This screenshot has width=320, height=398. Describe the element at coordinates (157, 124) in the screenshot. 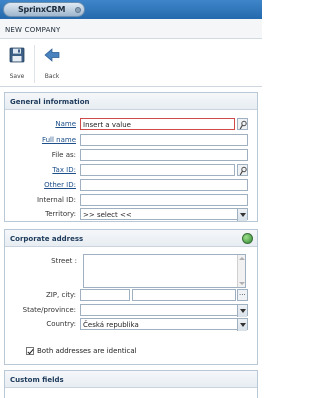

I see `name-input: Insert a value` at that location.